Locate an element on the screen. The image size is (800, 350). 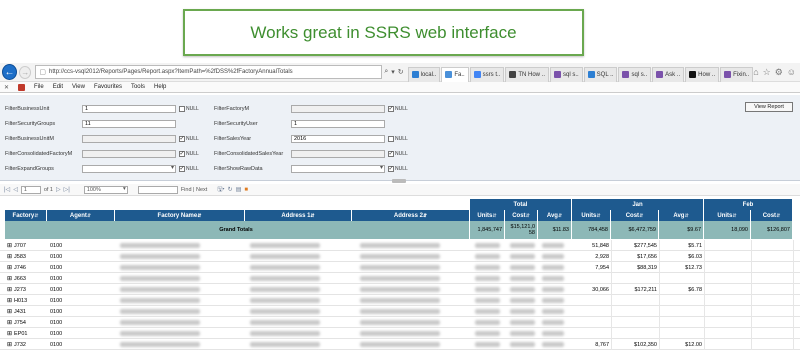
addon-icon is located at coordinates (22, 87).